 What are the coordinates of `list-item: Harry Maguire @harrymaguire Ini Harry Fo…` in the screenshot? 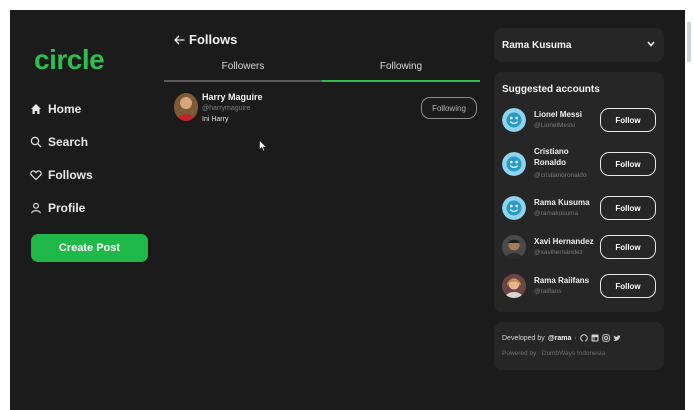 It's located at (323, 110).